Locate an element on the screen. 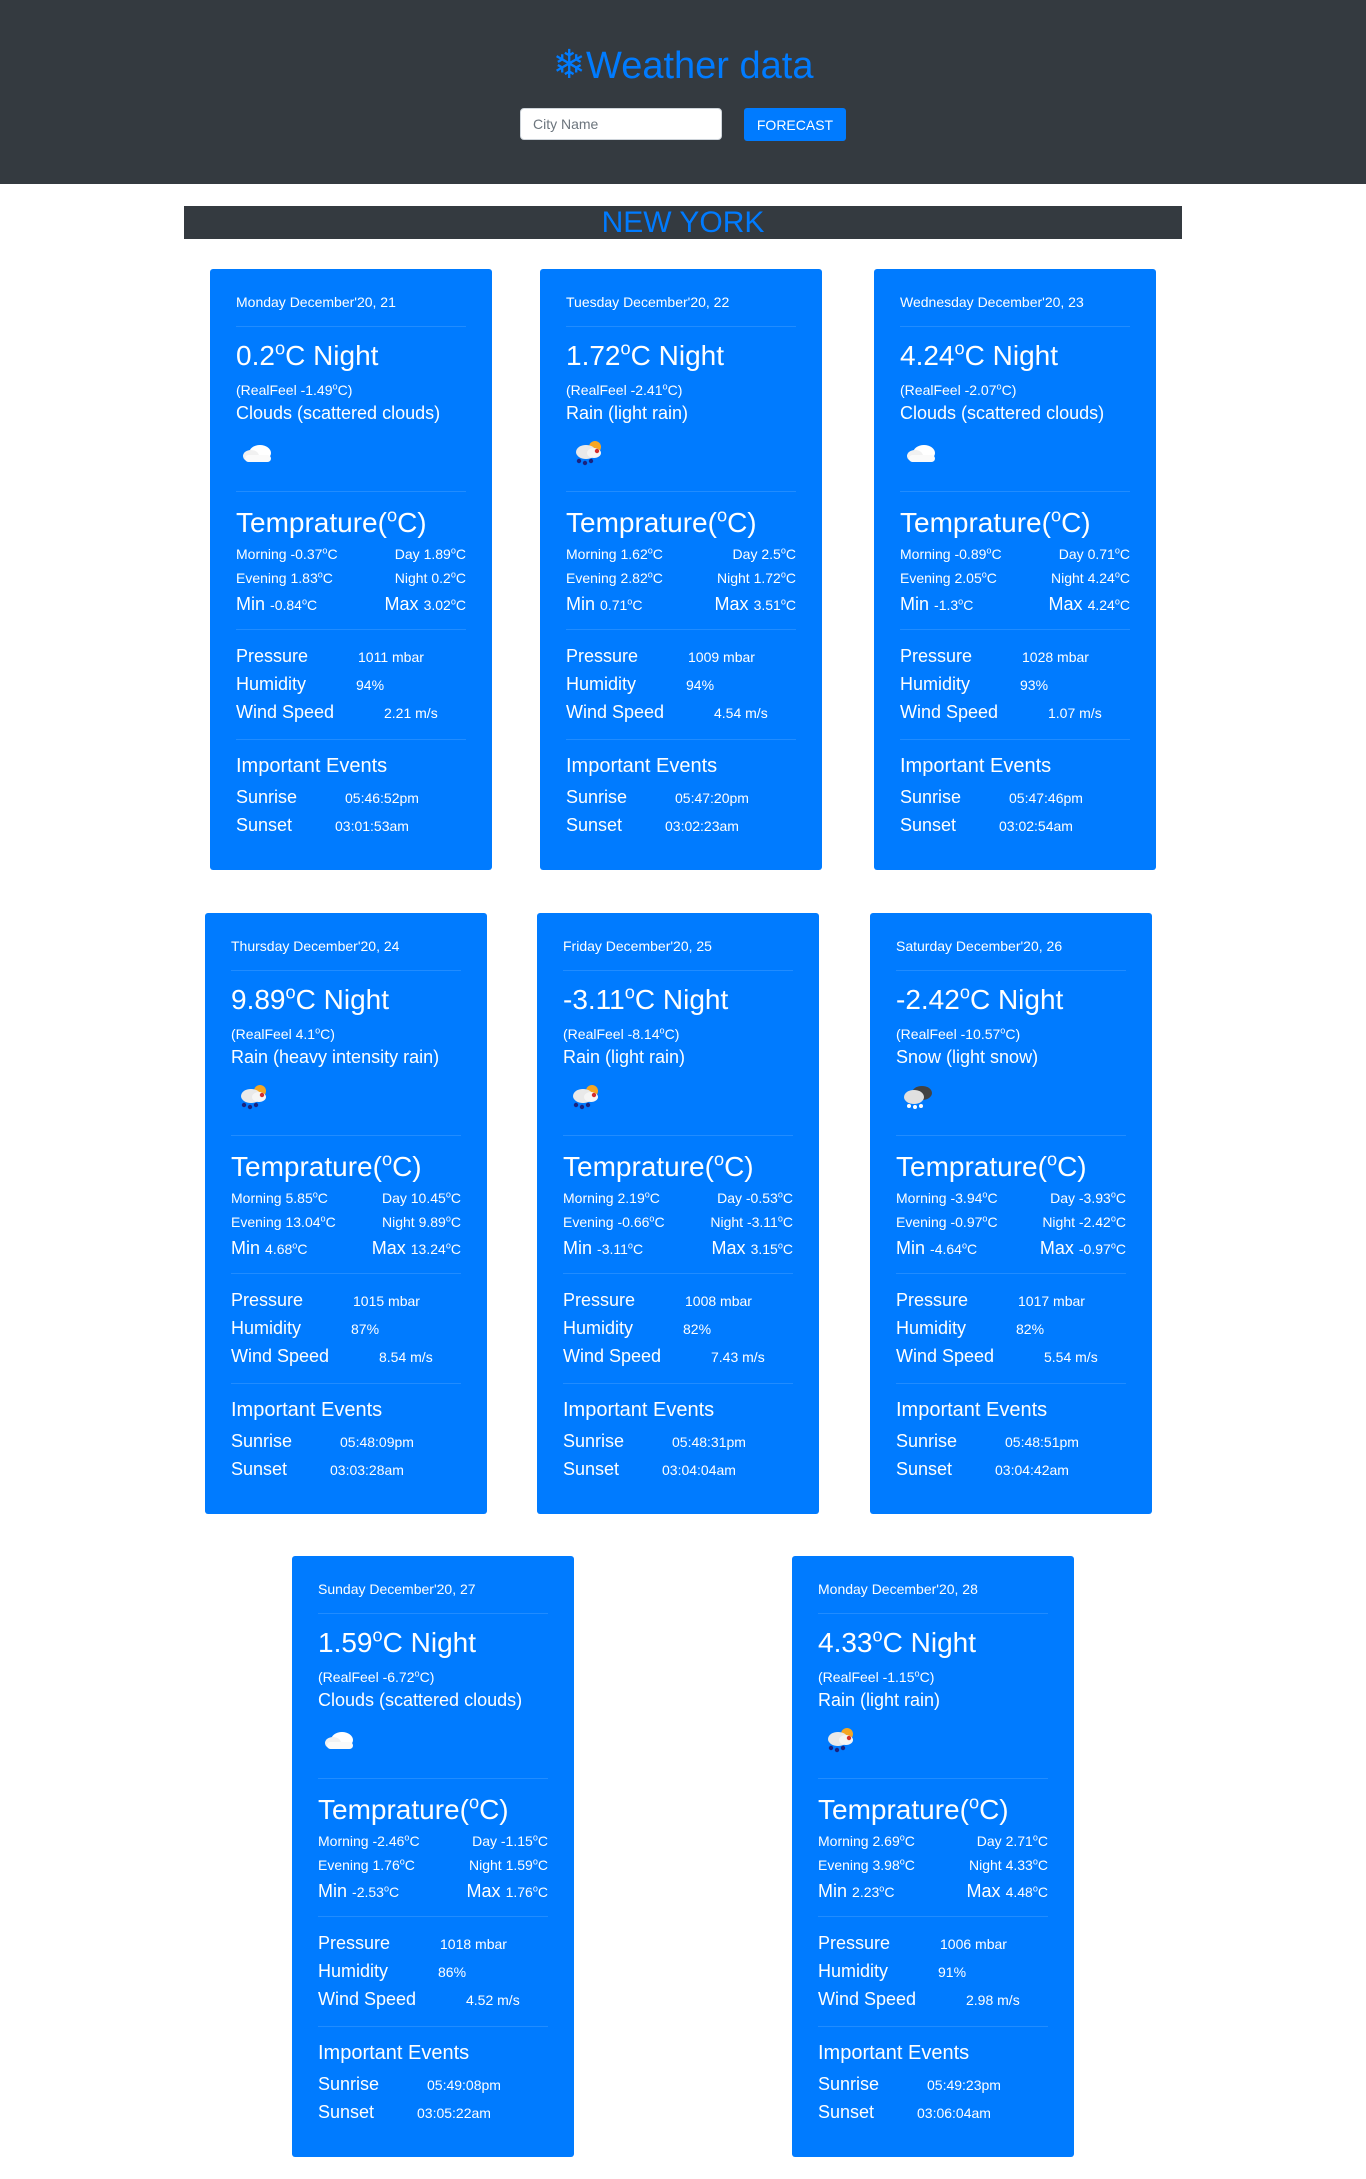 The image size is (1366, 2179). sunset-value: 03:02:23am is located at coordinates (702, 826).